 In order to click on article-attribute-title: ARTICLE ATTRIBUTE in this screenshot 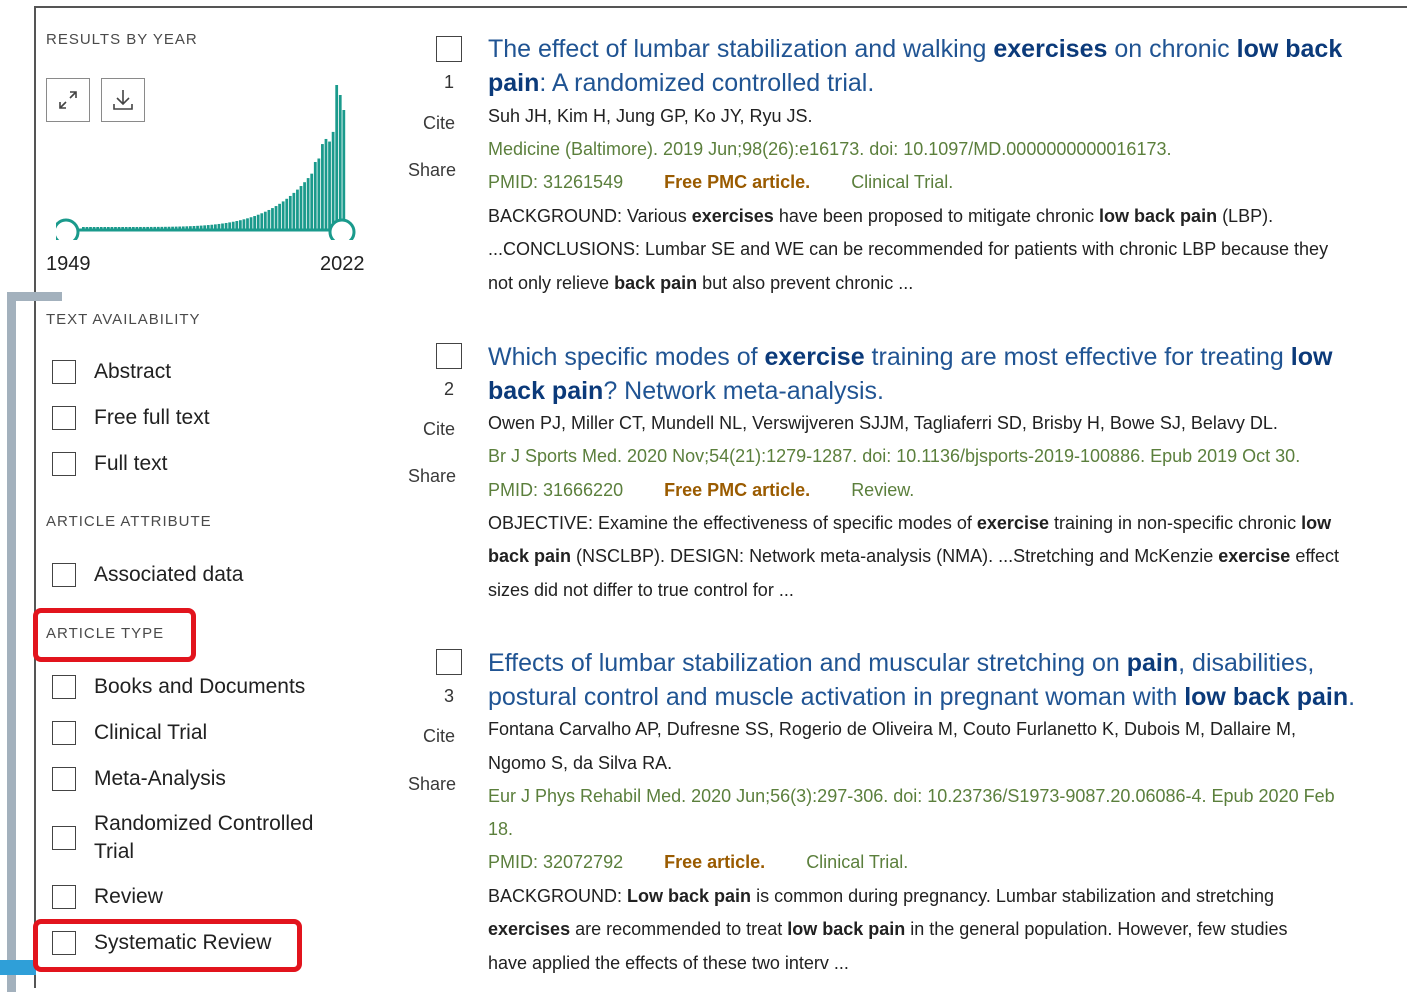, I will do `click(129, 521)`.